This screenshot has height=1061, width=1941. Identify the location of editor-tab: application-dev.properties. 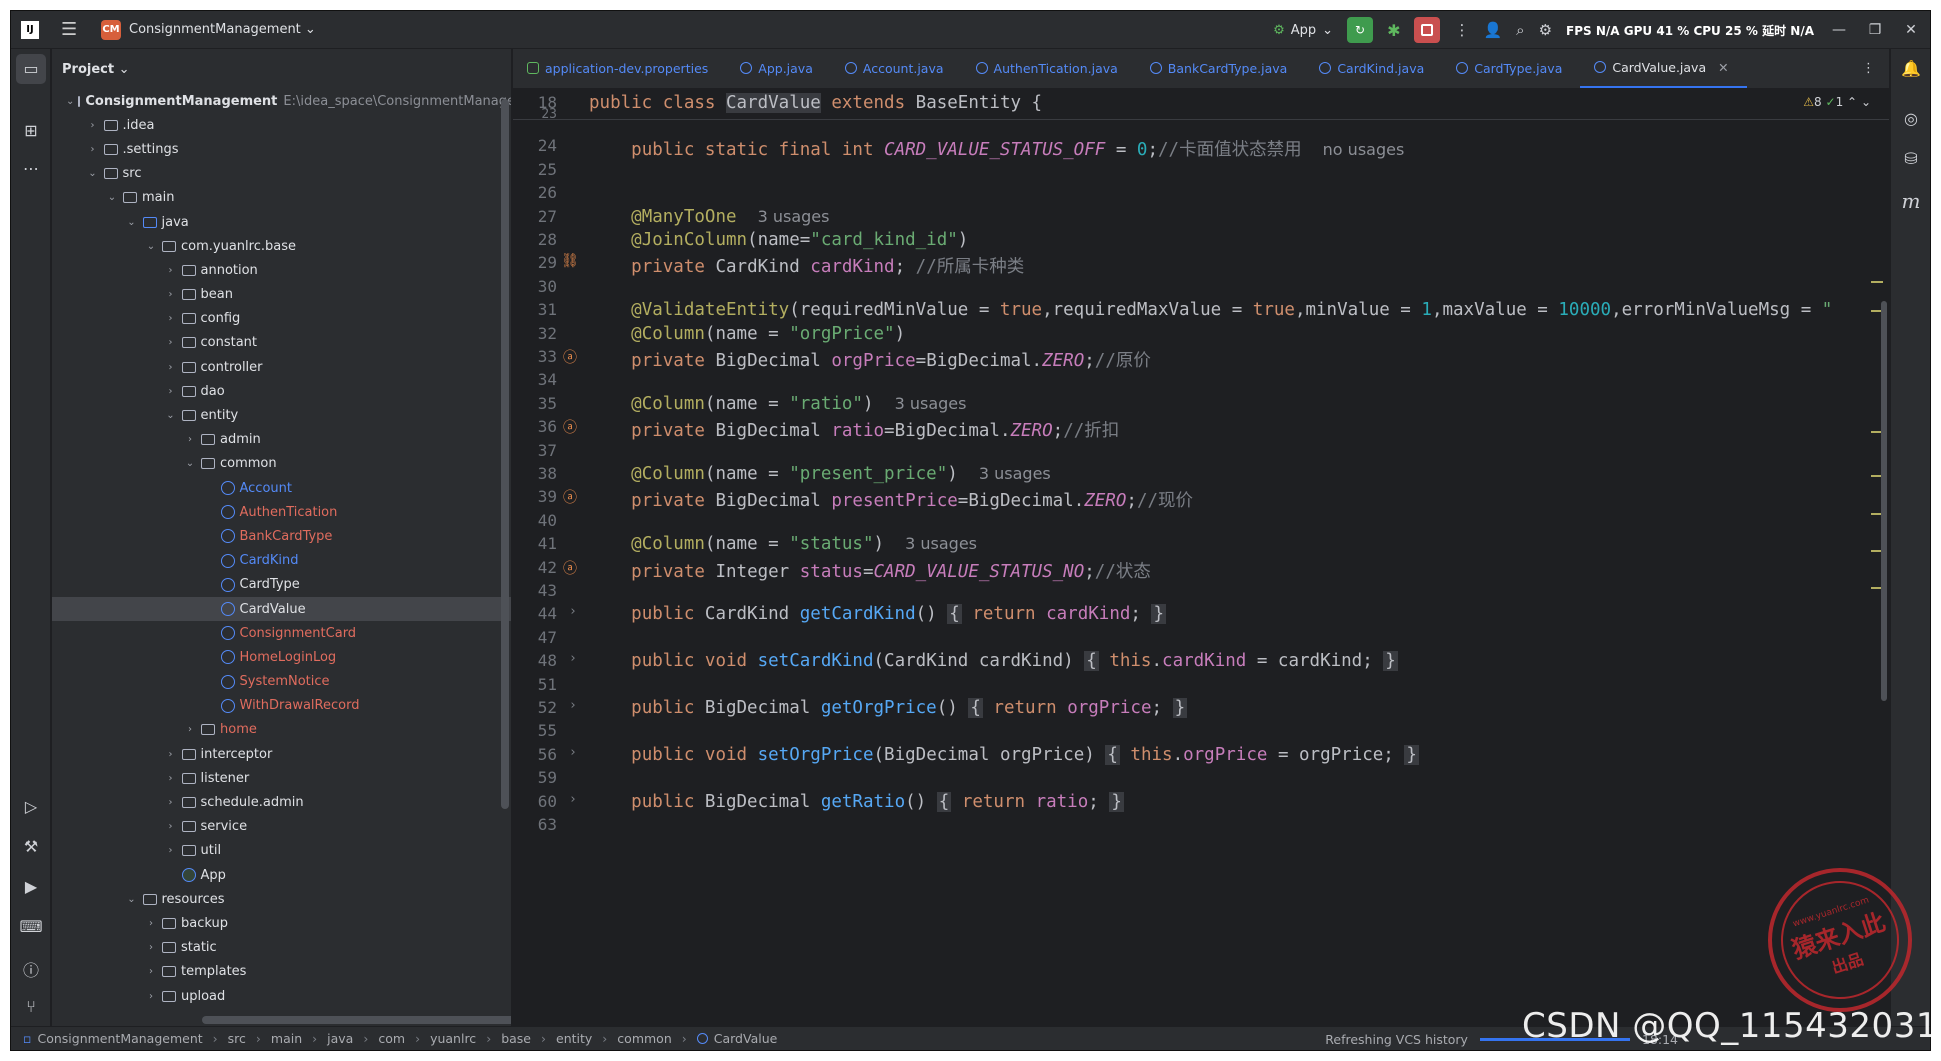
(619, 68).